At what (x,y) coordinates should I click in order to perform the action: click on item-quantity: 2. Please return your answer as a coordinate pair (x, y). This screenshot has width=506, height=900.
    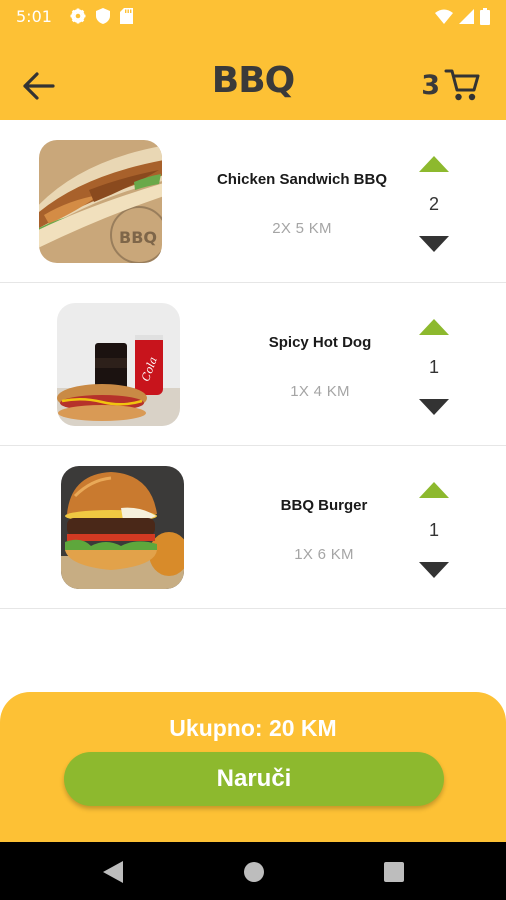
    Looking at the image, I should click on (433, 204).